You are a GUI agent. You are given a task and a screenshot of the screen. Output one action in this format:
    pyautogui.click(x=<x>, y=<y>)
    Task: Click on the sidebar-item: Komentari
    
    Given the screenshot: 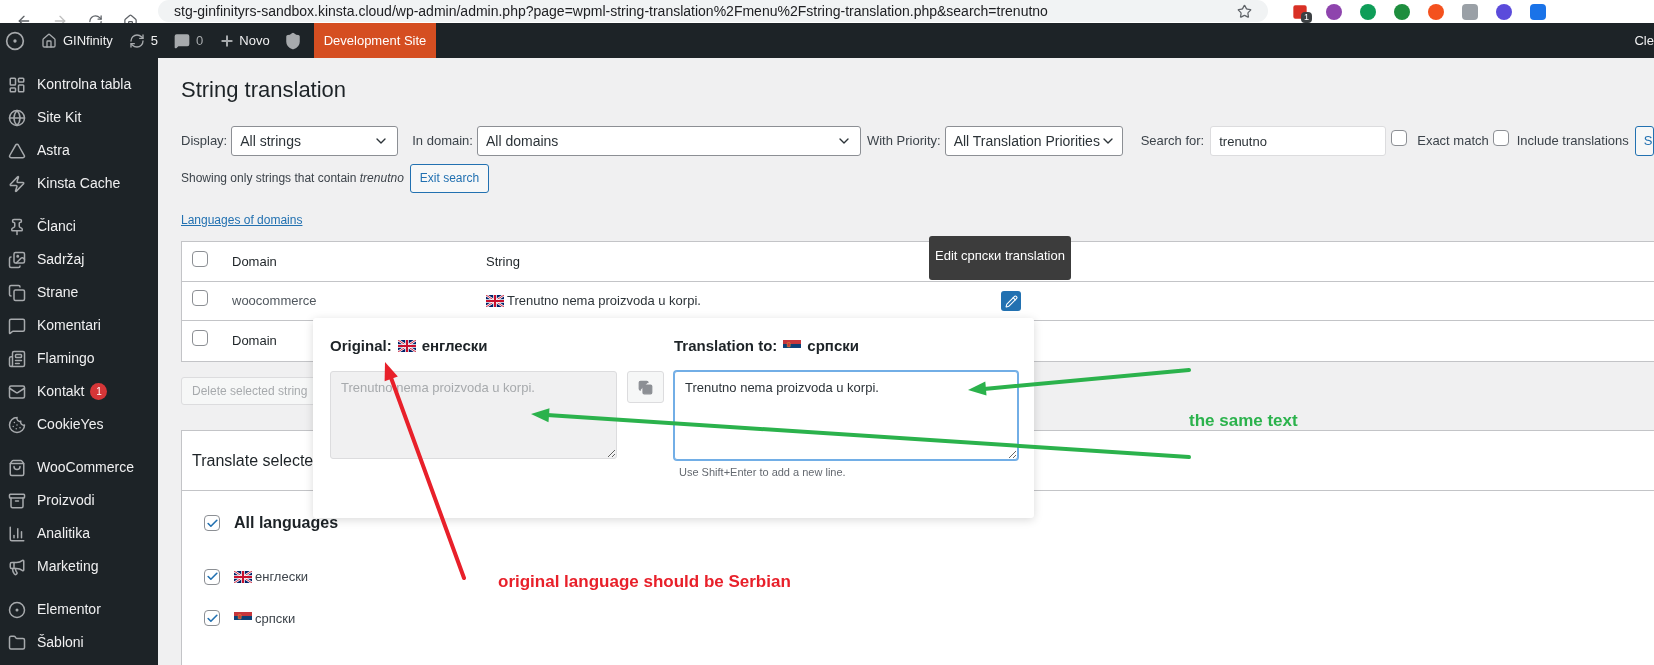 What is the action you would take?
    pyautogui.click(x=79, y=325)
    